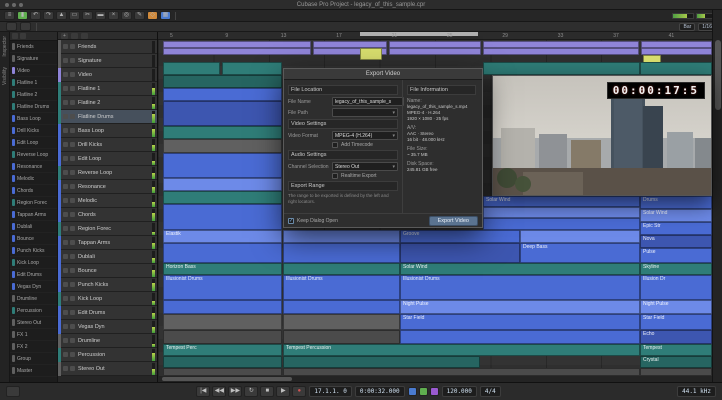 Image resolution: width=722 pixels, height=400 pixels. I want to click on transport-button: ◀◀, so click(219, 391).